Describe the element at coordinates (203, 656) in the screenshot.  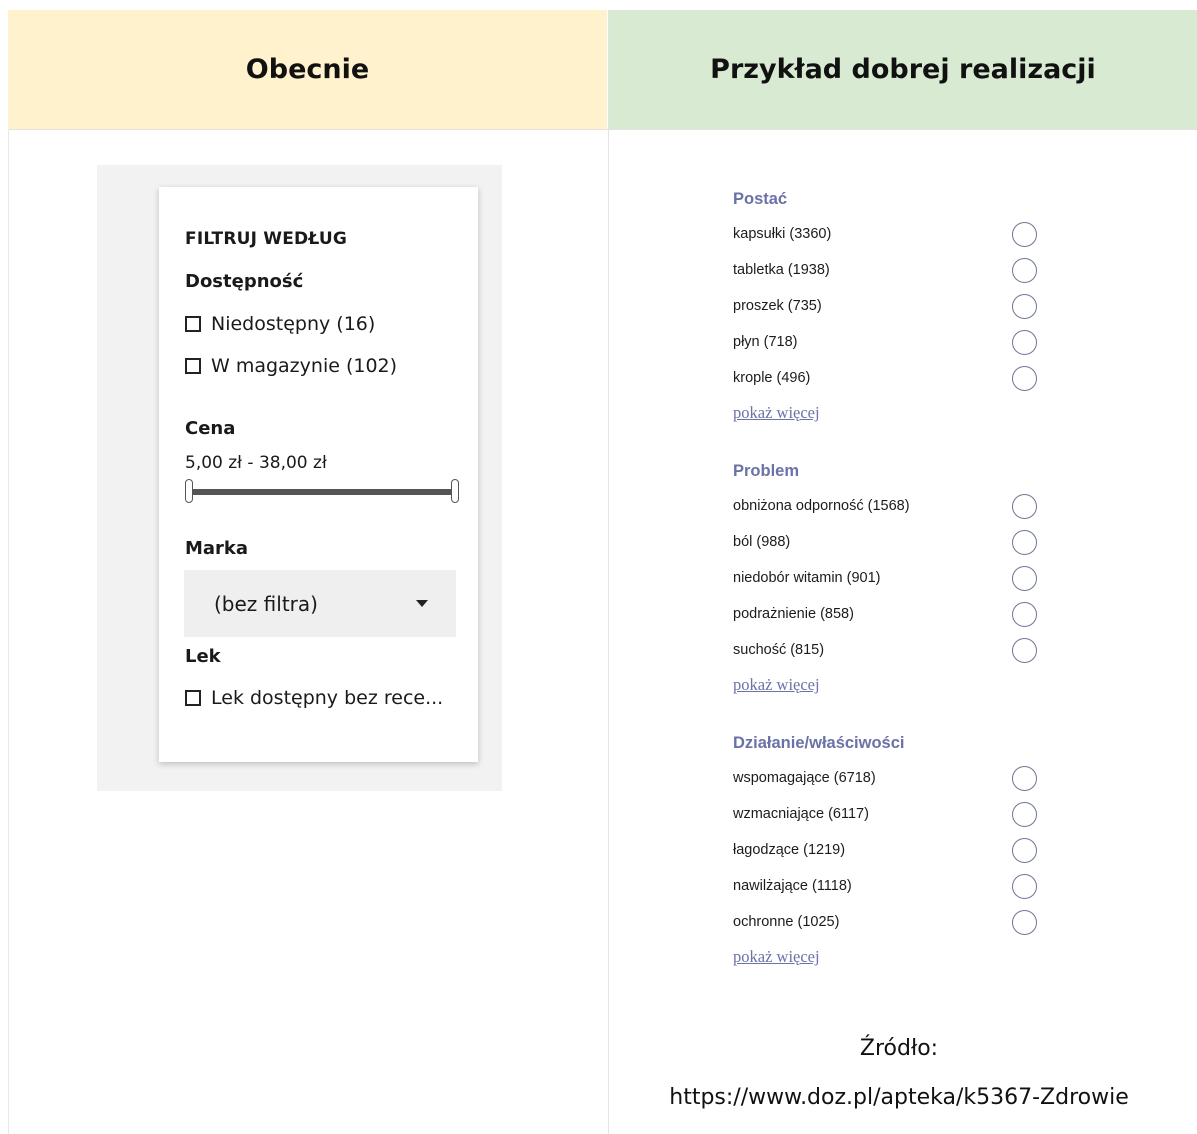
I see `drug-label: Lek` at that location.